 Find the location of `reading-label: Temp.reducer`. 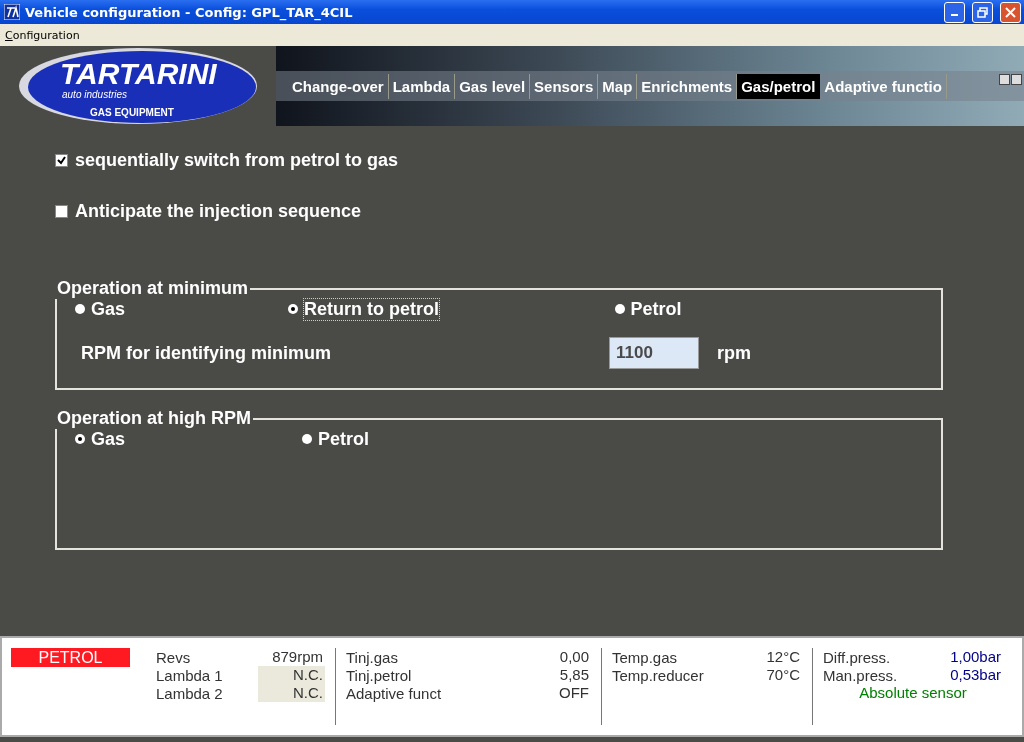

reading-label: Temp.reducer is located at coordinates (658, 675).